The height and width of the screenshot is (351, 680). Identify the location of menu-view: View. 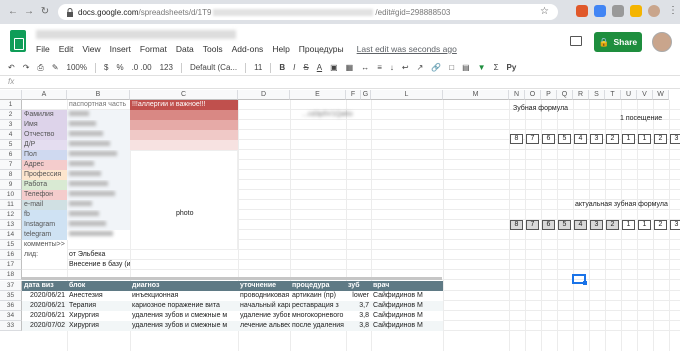
(91, 49).